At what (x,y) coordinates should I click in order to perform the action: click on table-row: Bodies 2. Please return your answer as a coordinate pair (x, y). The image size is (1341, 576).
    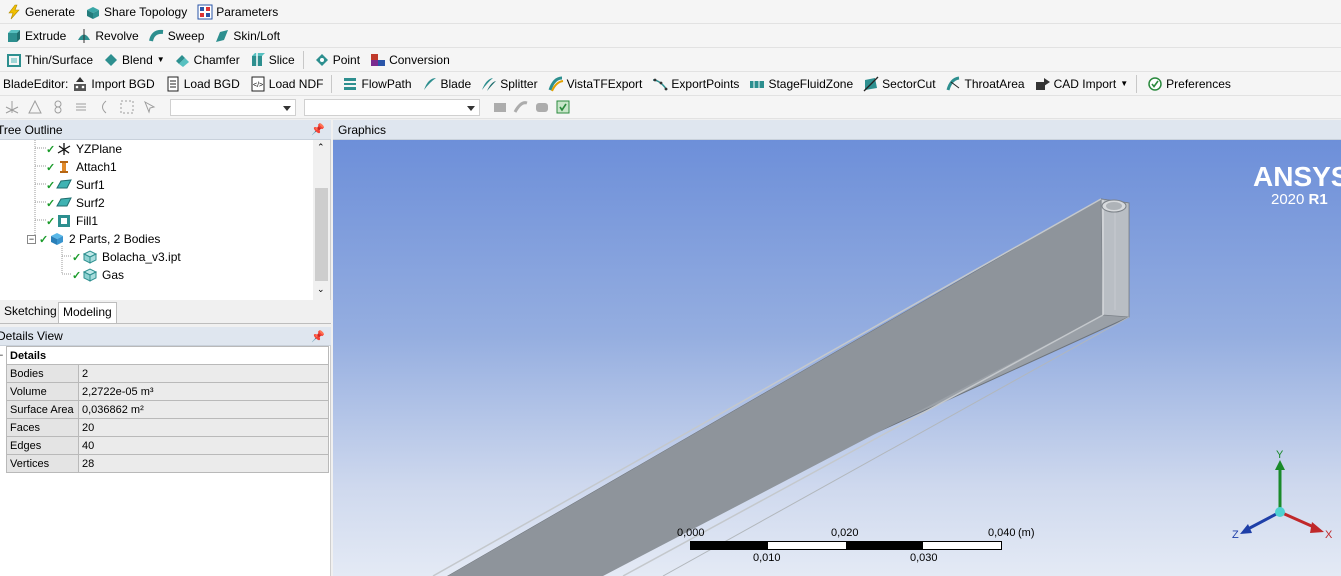
    Looking at the image, I should click on (167, 373).